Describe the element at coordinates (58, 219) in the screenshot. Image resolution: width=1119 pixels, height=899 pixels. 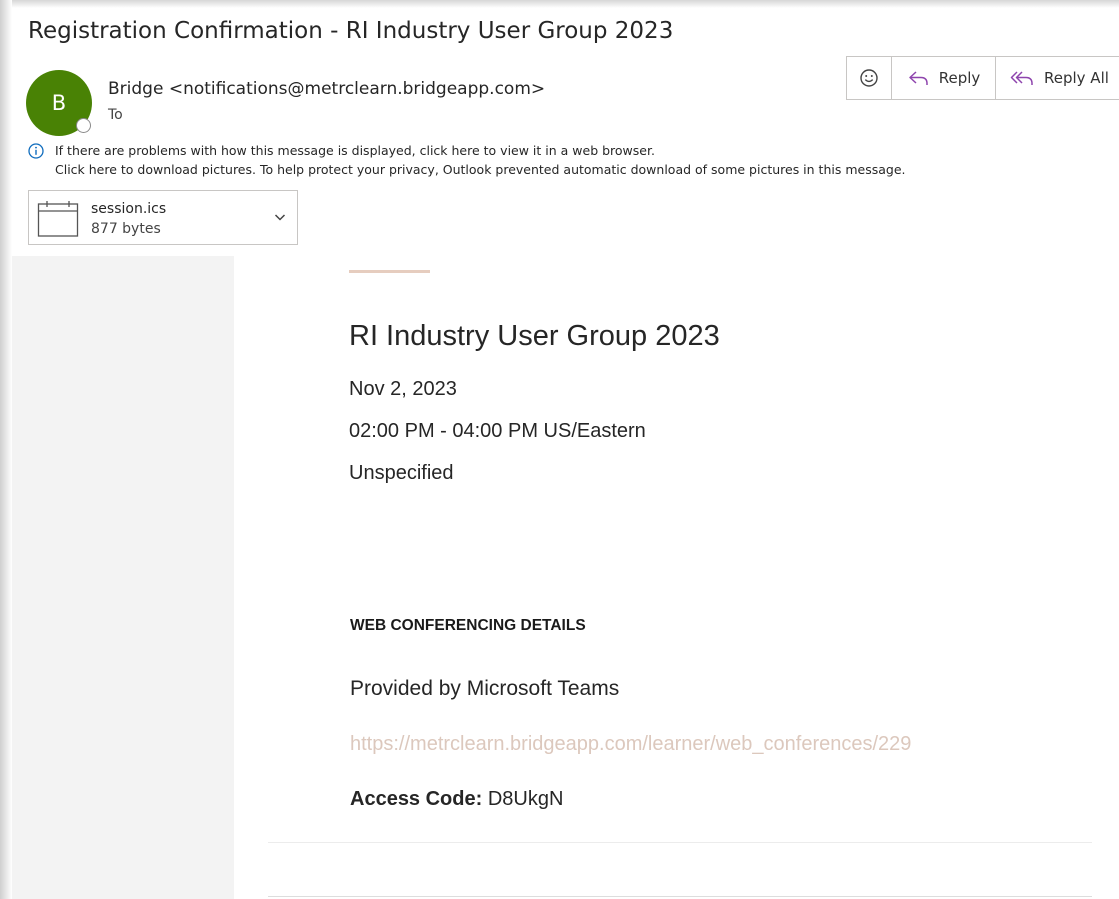
I see `calendar-file-icon` at that location.